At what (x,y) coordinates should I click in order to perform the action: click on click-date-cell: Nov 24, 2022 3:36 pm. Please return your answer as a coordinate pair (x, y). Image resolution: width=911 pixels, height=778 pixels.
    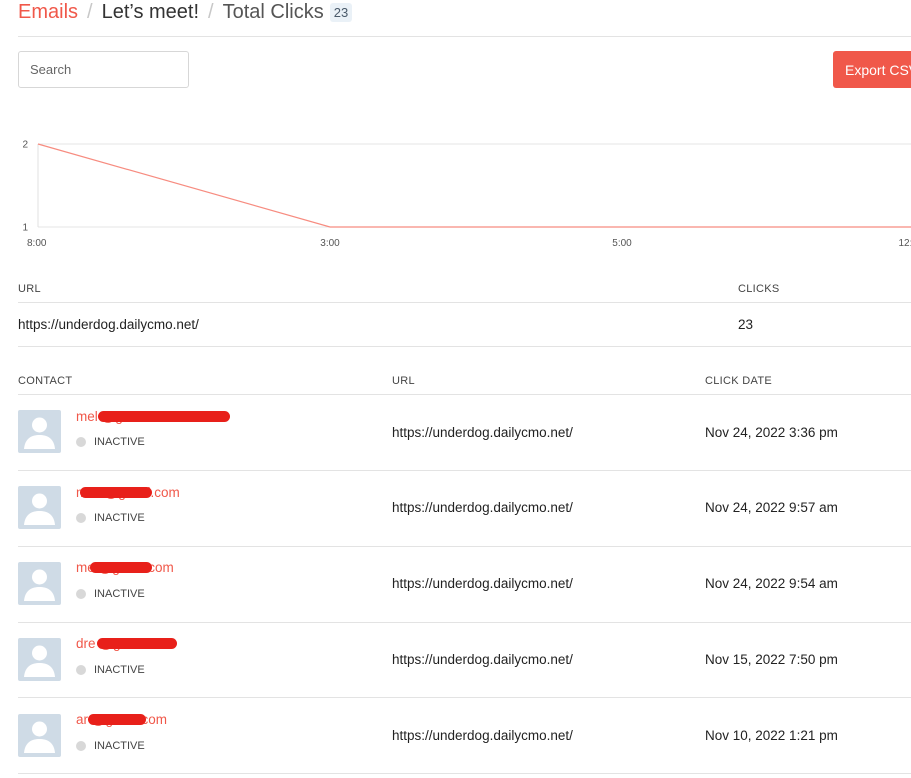
    Looking at the image, I should click on (771, 432).